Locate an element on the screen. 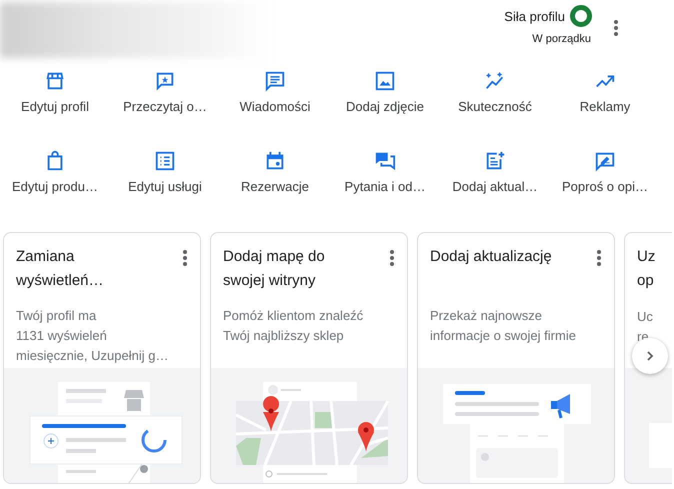 The image size is (674, 489). action-button: Edytuj profil is located at coordinates (55, 92).